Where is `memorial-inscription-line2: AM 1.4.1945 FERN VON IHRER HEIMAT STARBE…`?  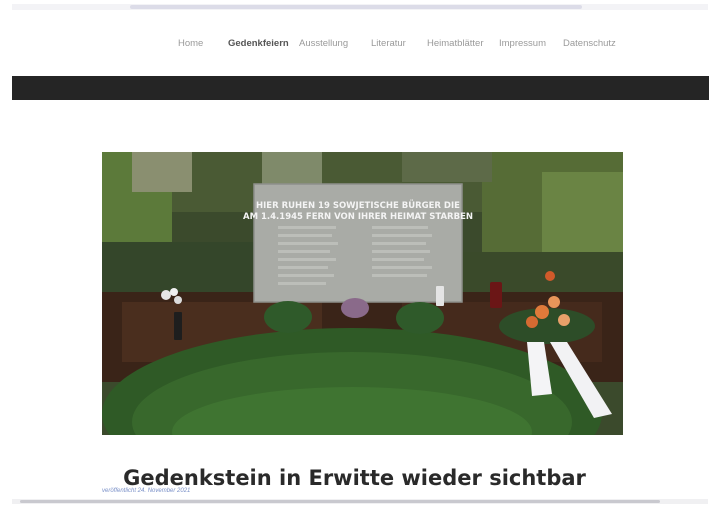 memorial-inscription-line2: AM 1.4.1945 FERN VON IHRER HEIMAT STARBE… is located at coordinates (358, 217).